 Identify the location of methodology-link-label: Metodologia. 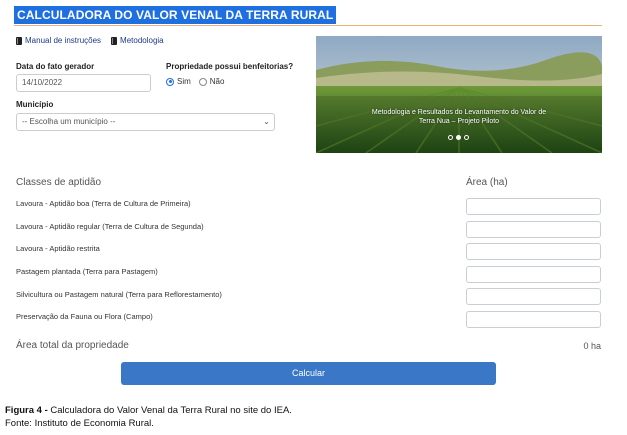
(142, 40).